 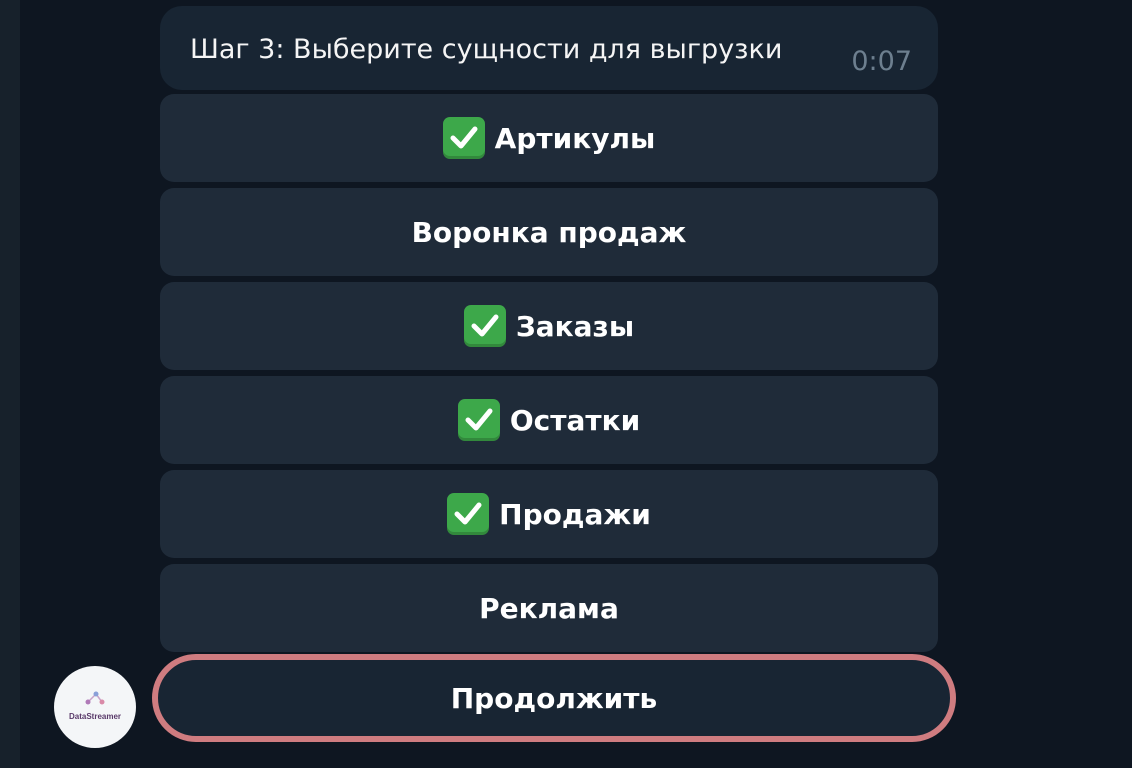 I want to click on molecule-icon, so click(x=95, y=698).